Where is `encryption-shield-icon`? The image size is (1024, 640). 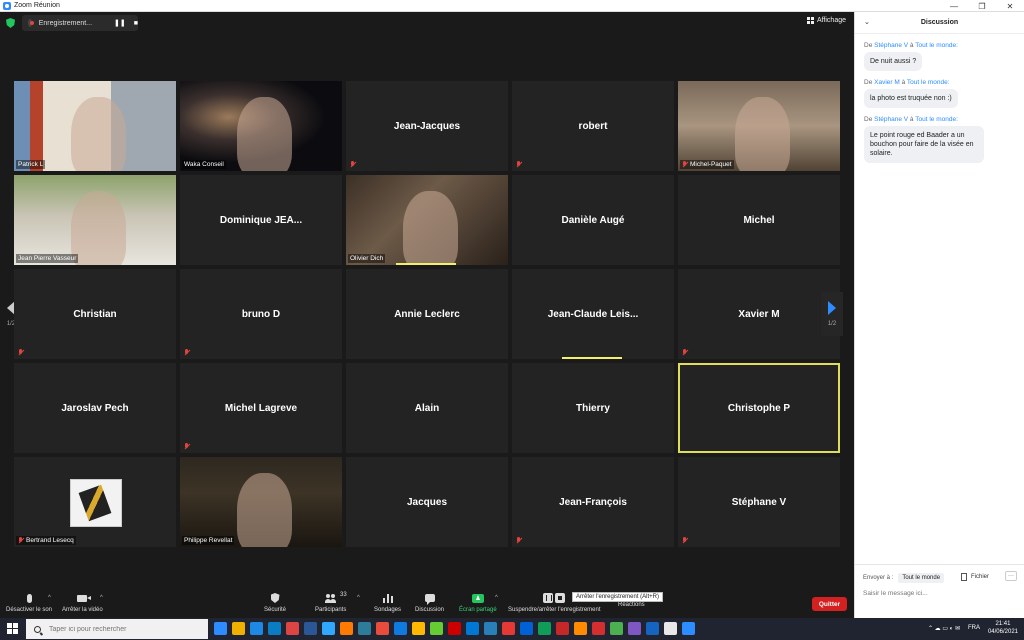
encryption-shield-icon is located at coordinates (10, 23).